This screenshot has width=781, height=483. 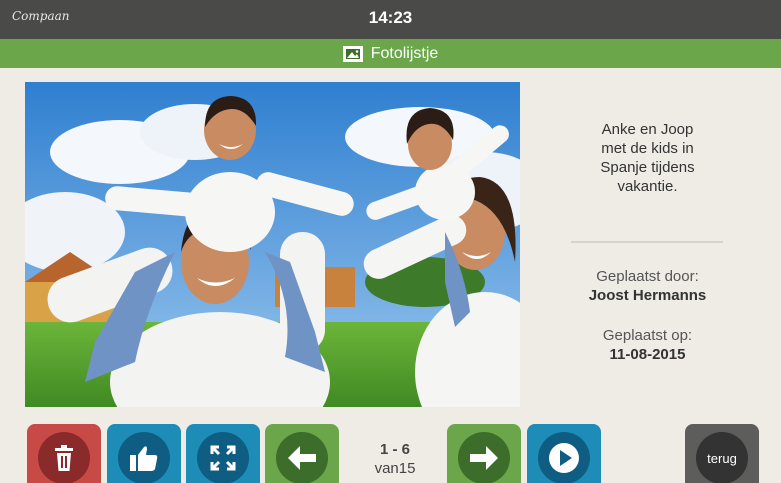 I want to click on page-title: Fotolijstje, so click(x=404, y=53).